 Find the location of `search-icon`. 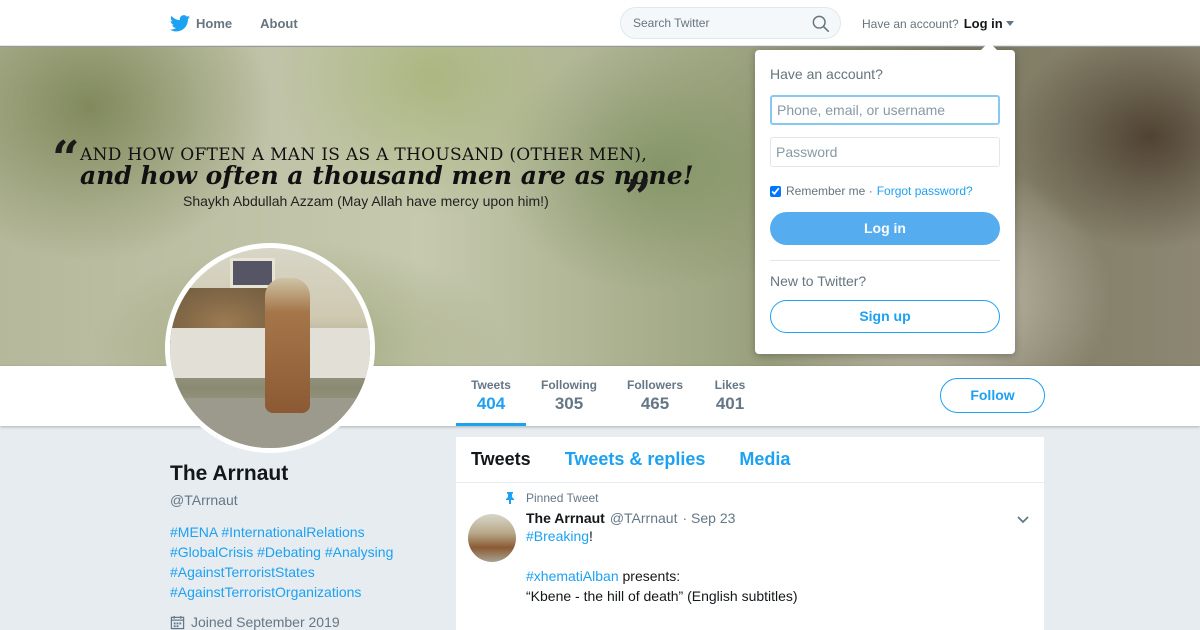

search-icon is located at coordinates (821, 24).